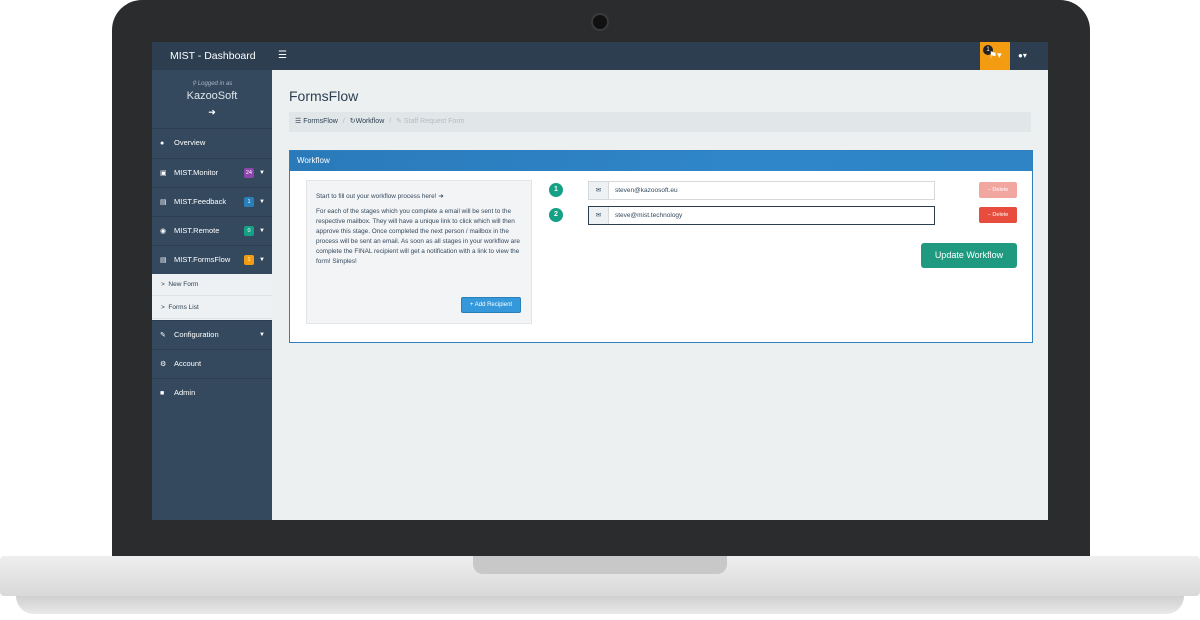  I want to click on add-recipient-button: + Add Recipient, so click(491, 305).